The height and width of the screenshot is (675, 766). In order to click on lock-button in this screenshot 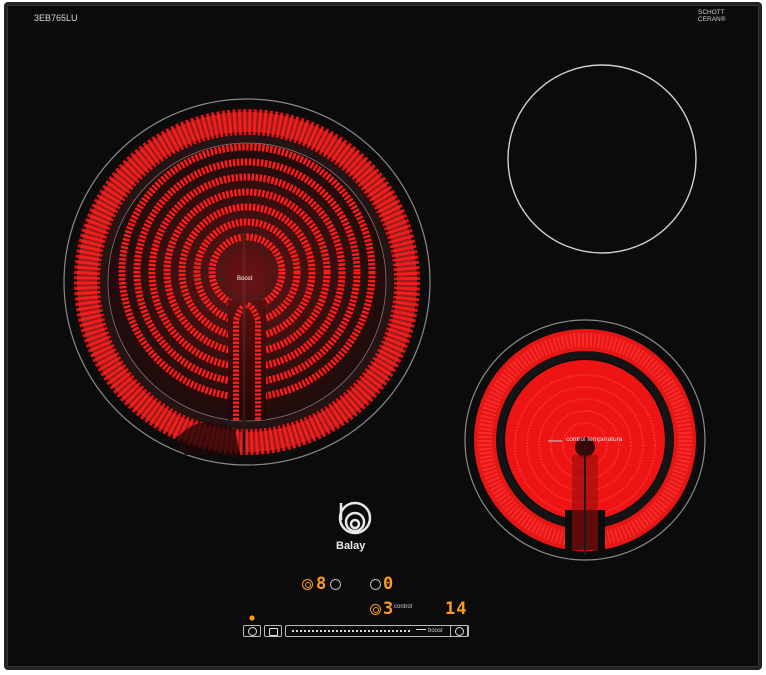, I will do `click(273, 631)`.